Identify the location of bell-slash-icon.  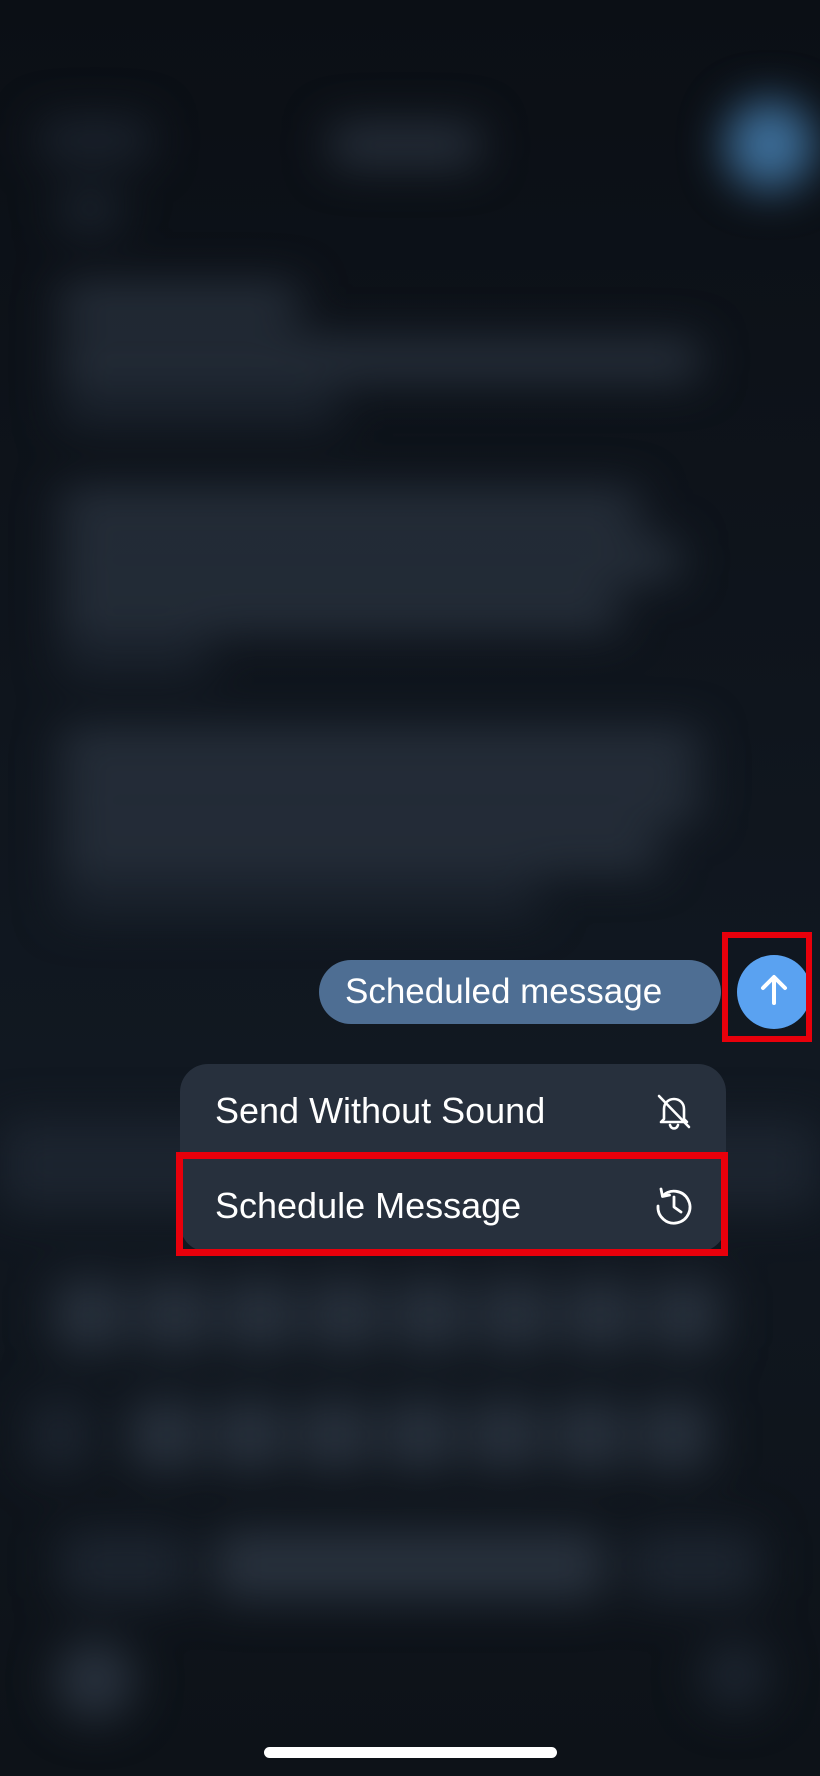
(674, 1111).